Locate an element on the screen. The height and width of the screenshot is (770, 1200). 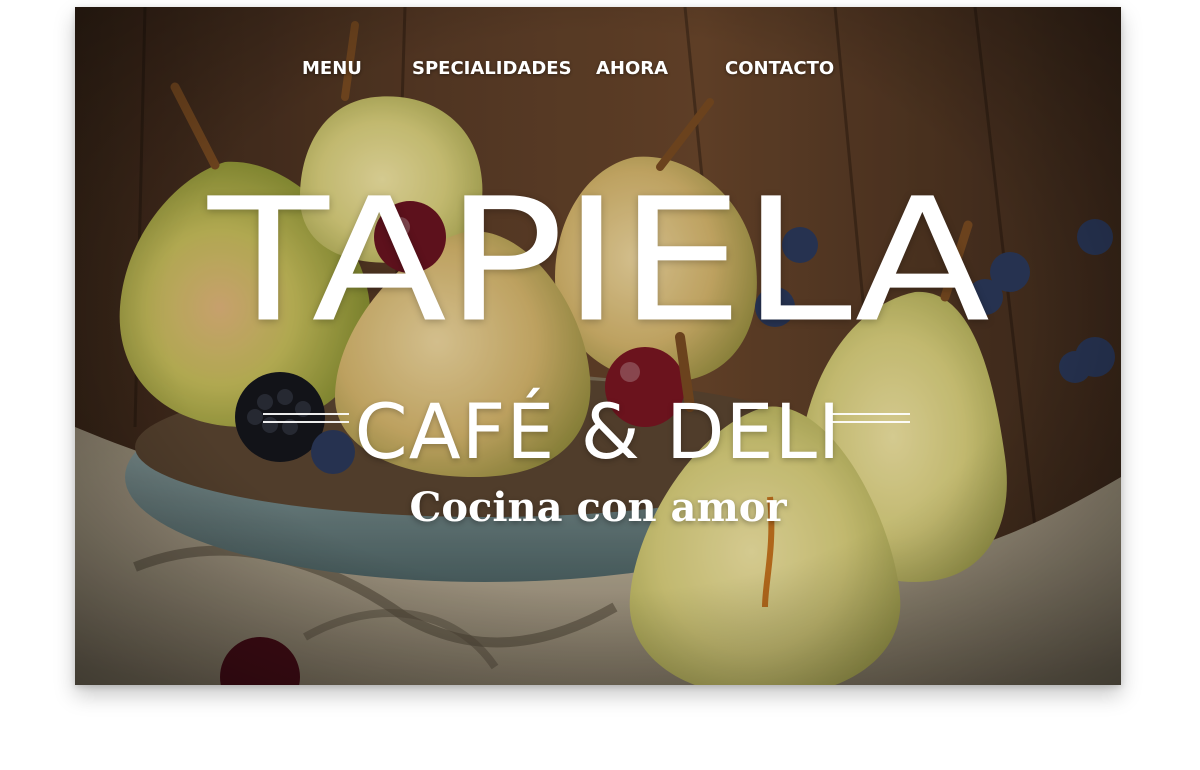
right-decorative-rule is located at coordinates (871, 419).